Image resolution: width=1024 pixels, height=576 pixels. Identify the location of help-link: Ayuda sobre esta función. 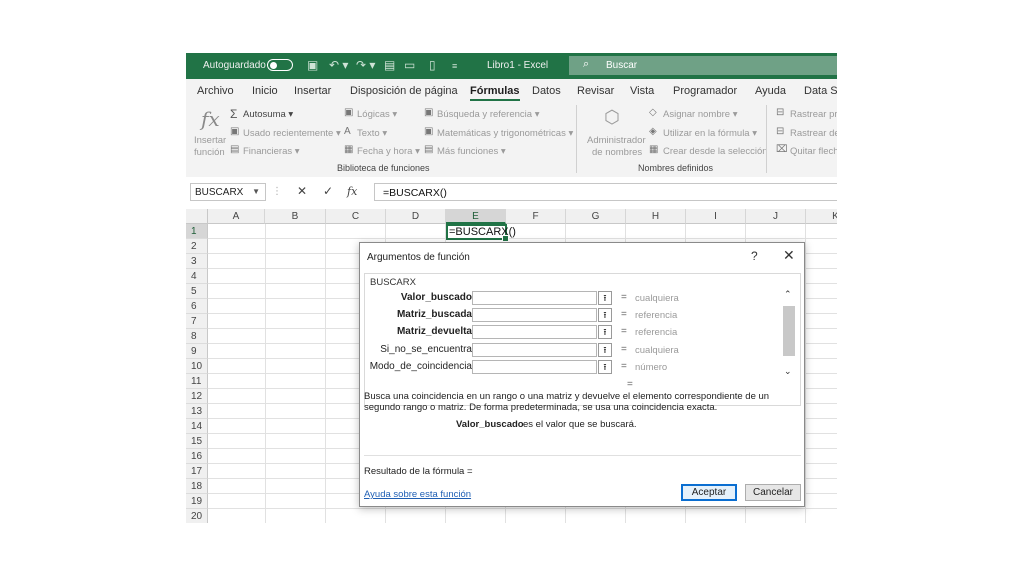
(417, 494).